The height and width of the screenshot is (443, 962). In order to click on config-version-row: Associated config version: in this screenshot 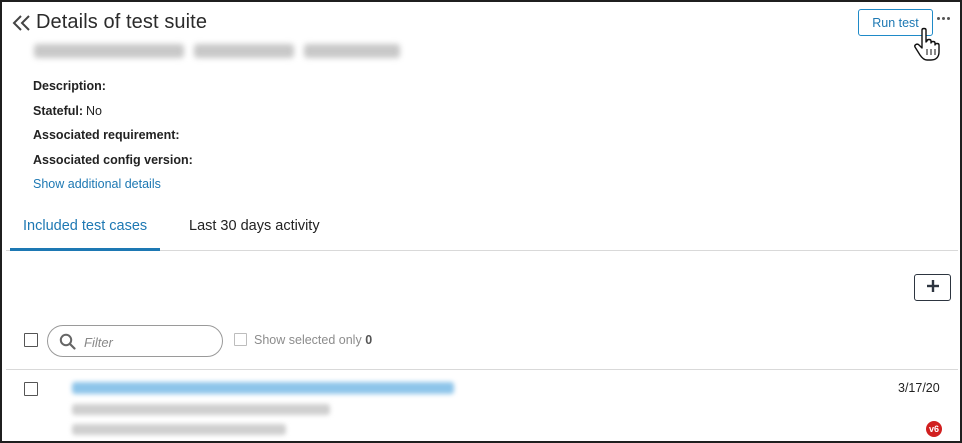, I will do `click(114, 164)`.